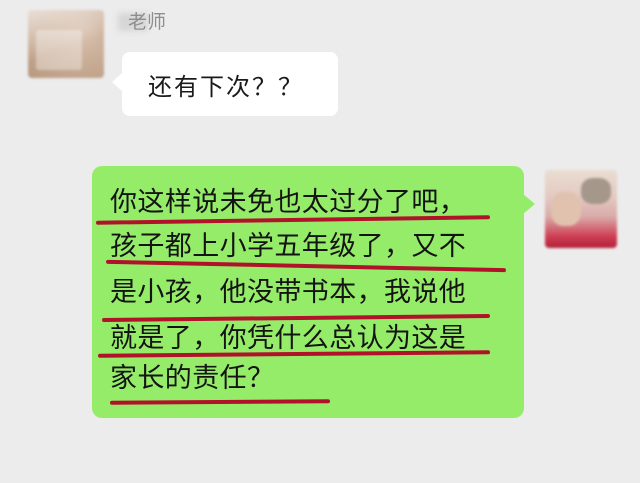  Describe the element at coordinates (192, 378) in the screenshot. I see `outgoing-message-line: 家长的责任？` at that location.